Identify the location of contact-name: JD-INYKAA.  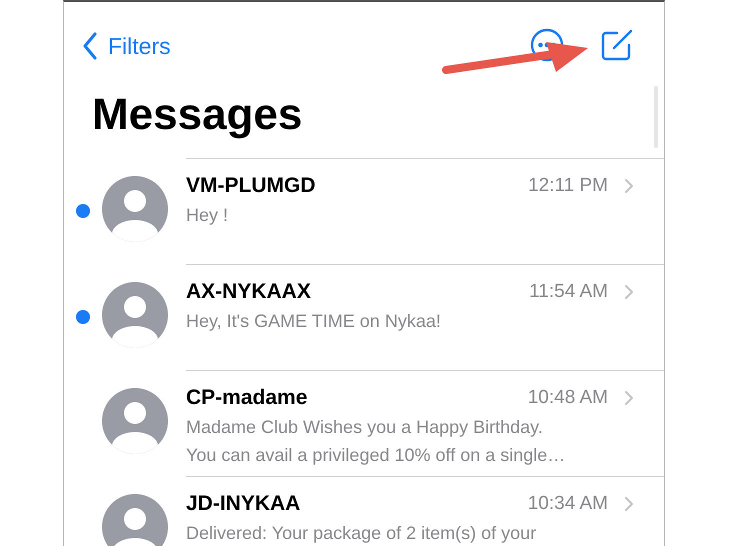
(244, 504).